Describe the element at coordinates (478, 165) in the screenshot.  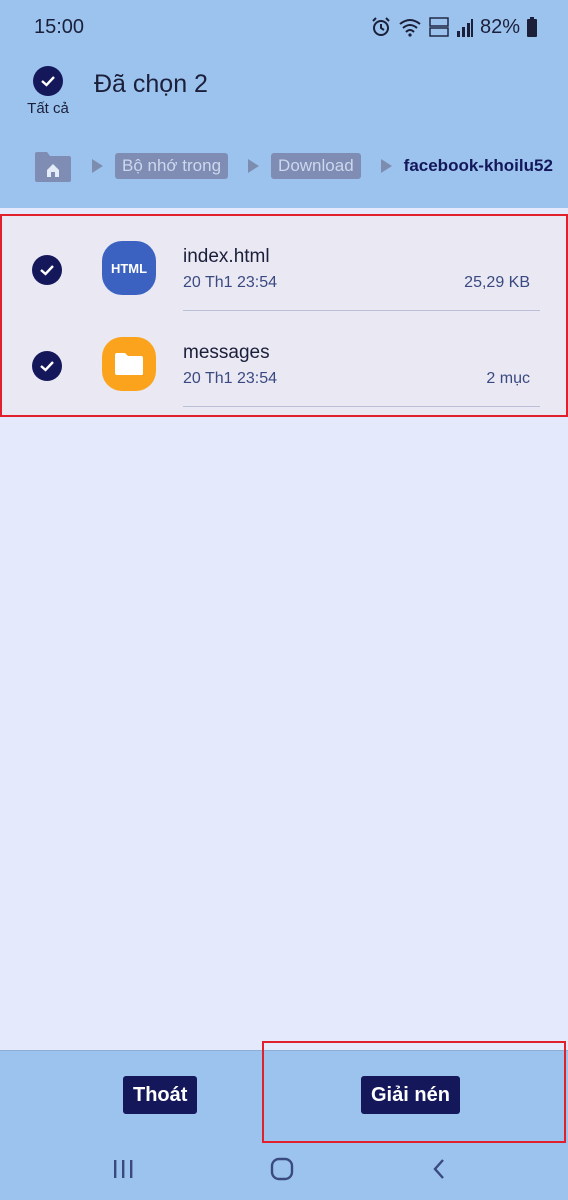
I see `breadcrumb-current-folder: facebook-khoilu52` at that location.